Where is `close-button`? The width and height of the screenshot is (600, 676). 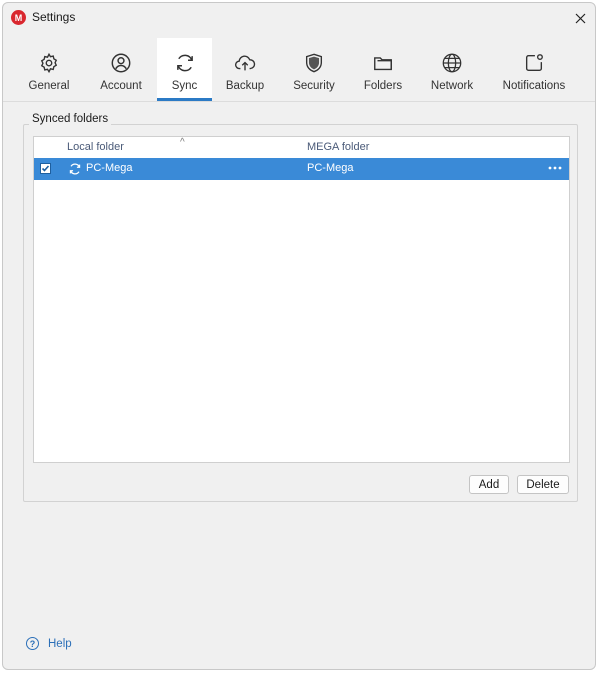
close-button is located at coordinates (580, 18).